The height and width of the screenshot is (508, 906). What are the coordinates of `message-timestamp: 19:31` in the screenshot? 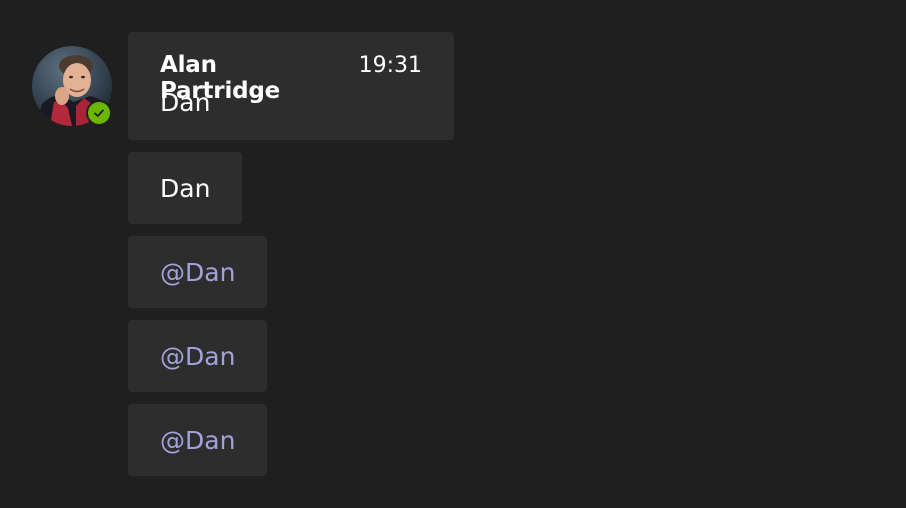 It's located at (390, 65).